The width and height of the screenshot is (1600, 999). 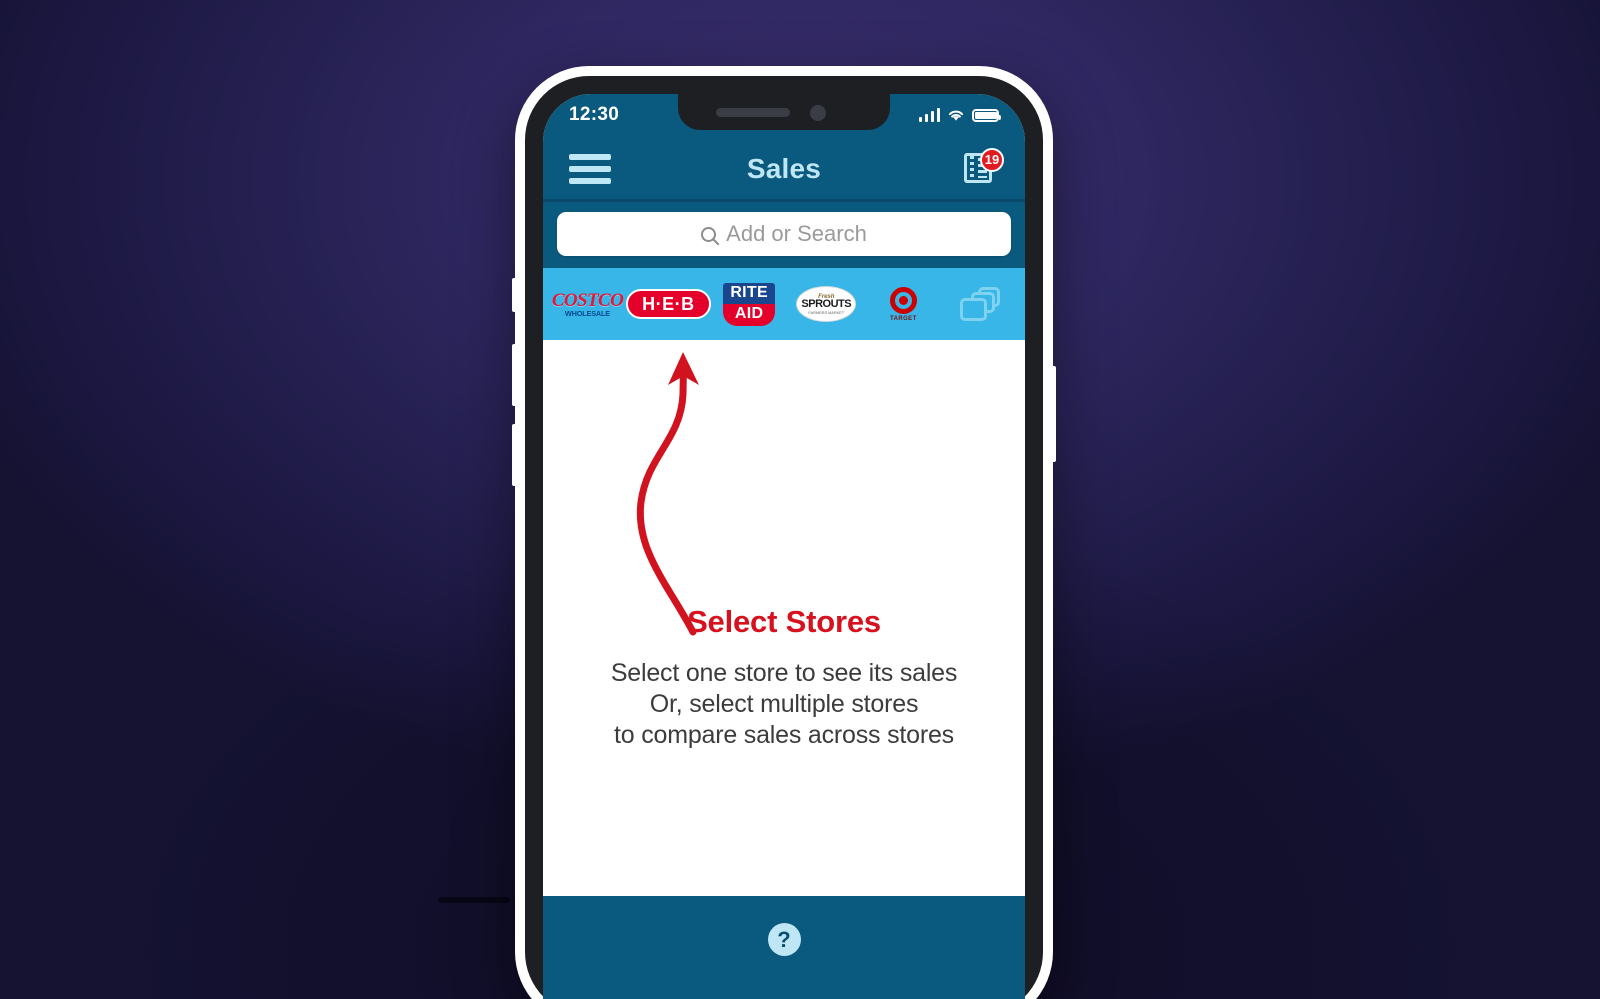 I want to click on costco-logo-subtext: WHOLESALE, so click(x=588, y=314).